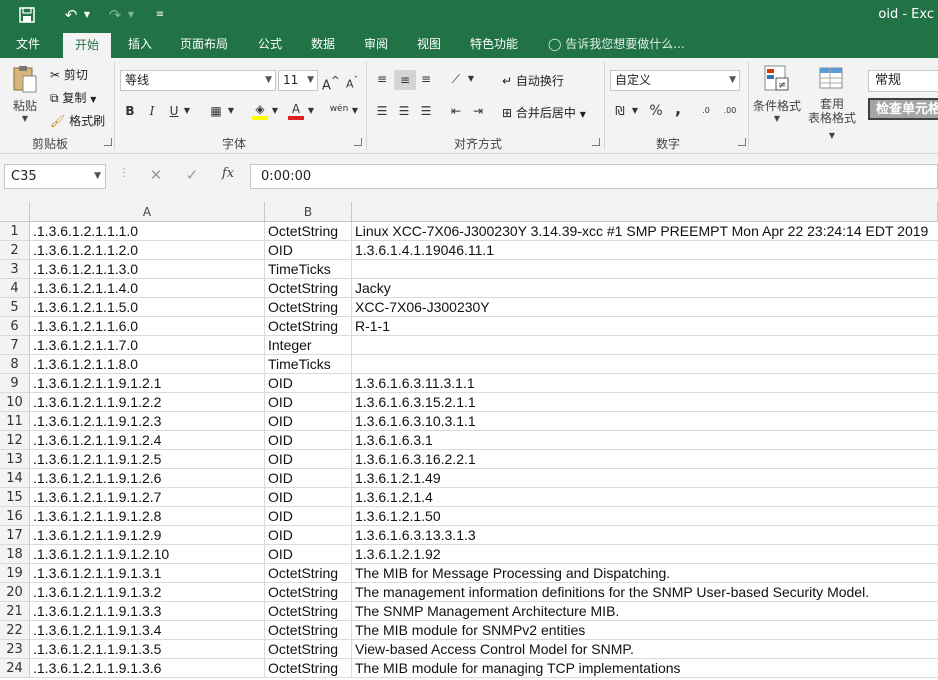  What do you see at coordinates (656, 111) in the screenshot?
I see `percent-button: %` at bounding box center [656, 111].